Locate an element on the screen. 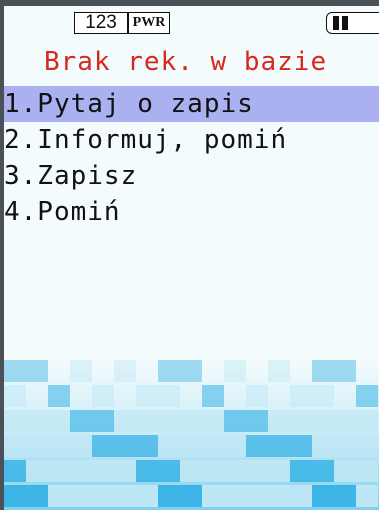  input-mode-indicator: 123 is located at coordinates (101, 23).